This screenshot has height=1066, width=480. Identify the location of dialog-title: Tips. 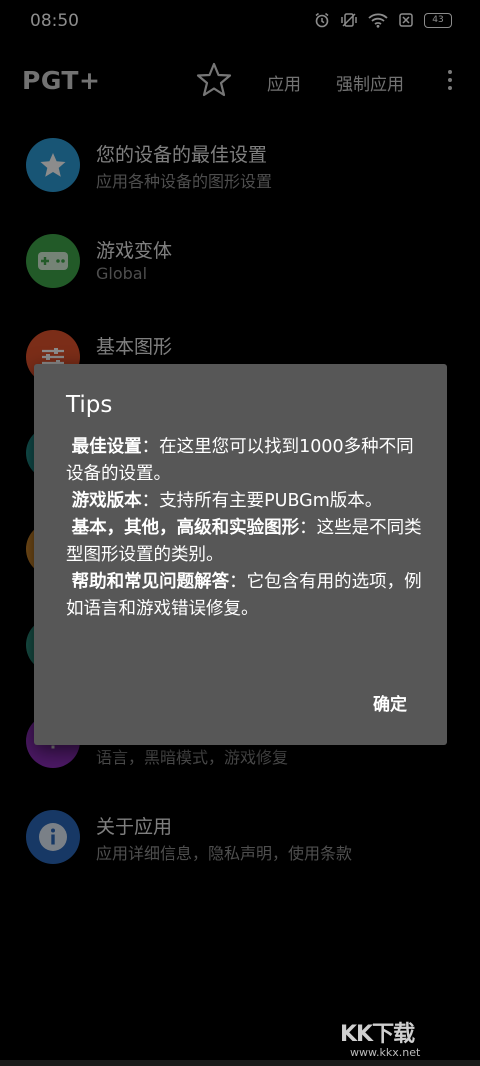
(89, 405).